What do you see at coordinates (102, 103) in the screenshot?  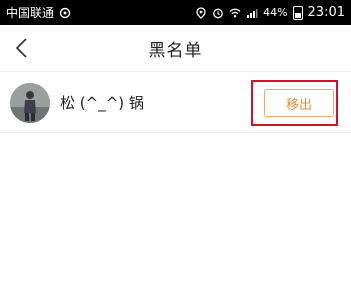 I see `username: 松 (^_^) 锅` at bounding box center [102, 103].